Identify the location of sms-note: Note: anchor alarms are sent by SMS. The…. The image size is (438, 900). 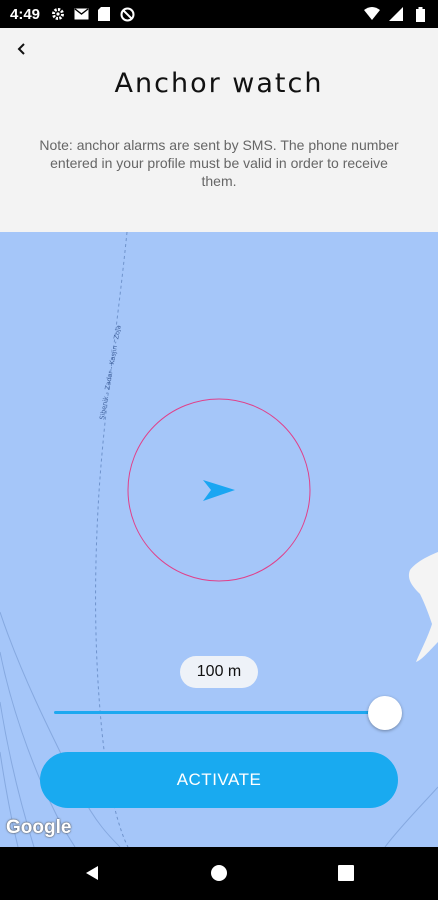
(219, 163).